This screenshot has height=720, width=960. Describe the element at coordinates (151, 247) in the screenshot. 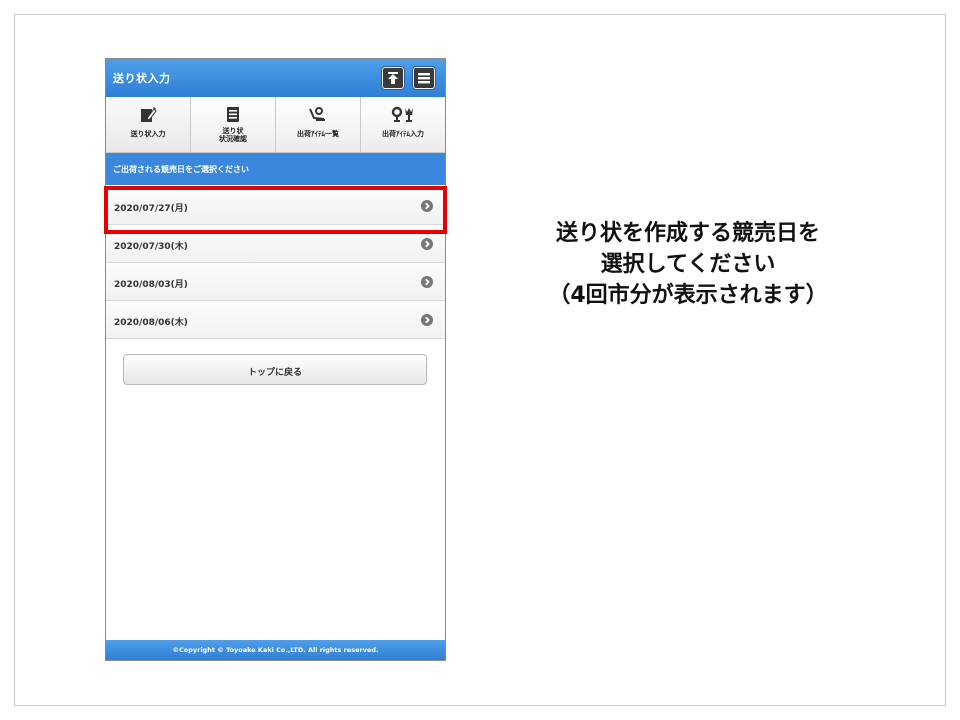

I see `auction-date-label: 2020/07/30(木)` at that location.